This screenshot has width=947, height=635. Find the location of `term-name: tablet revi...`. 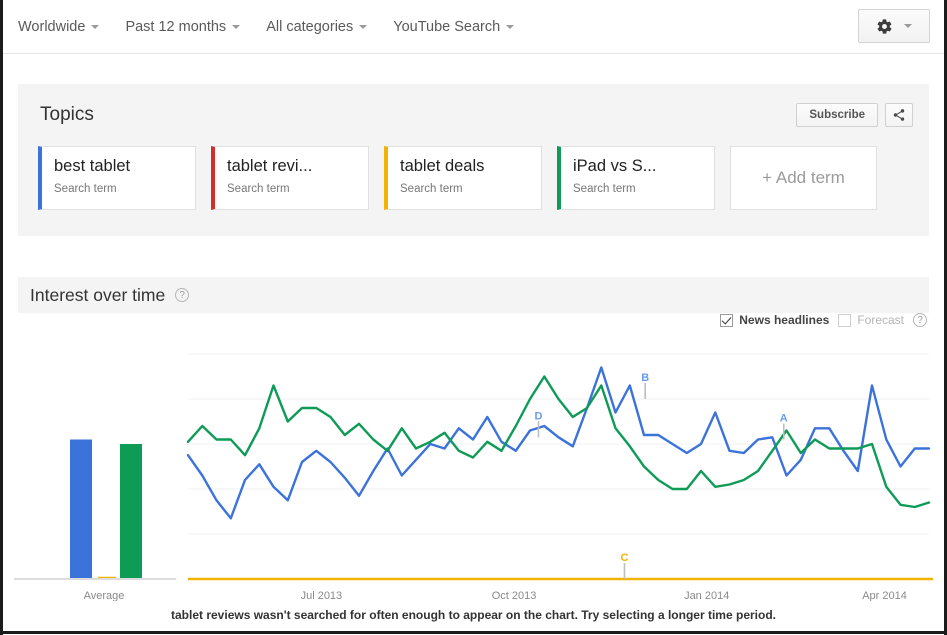

term-name: tablet revi... is located at coordinates (270, 166).